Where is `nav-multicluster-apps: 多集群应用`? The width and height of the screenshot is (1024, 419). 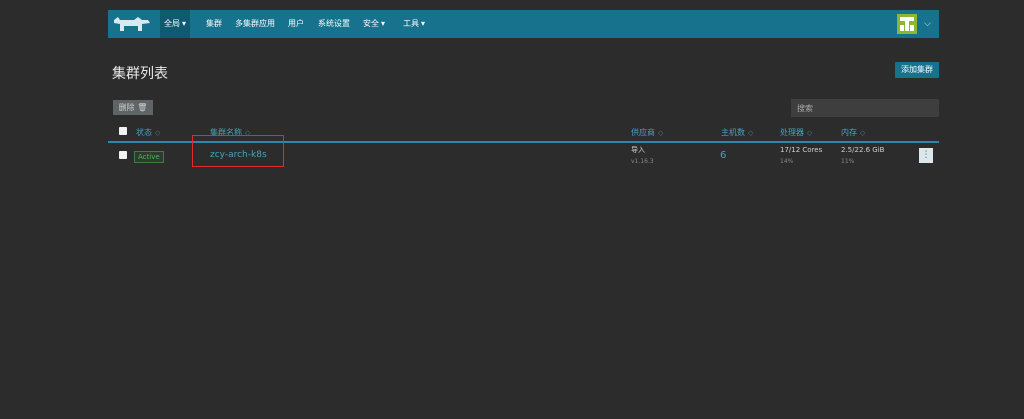
nav-multicluster-apps: 多集群应用 is located at coordinates (255, 24).